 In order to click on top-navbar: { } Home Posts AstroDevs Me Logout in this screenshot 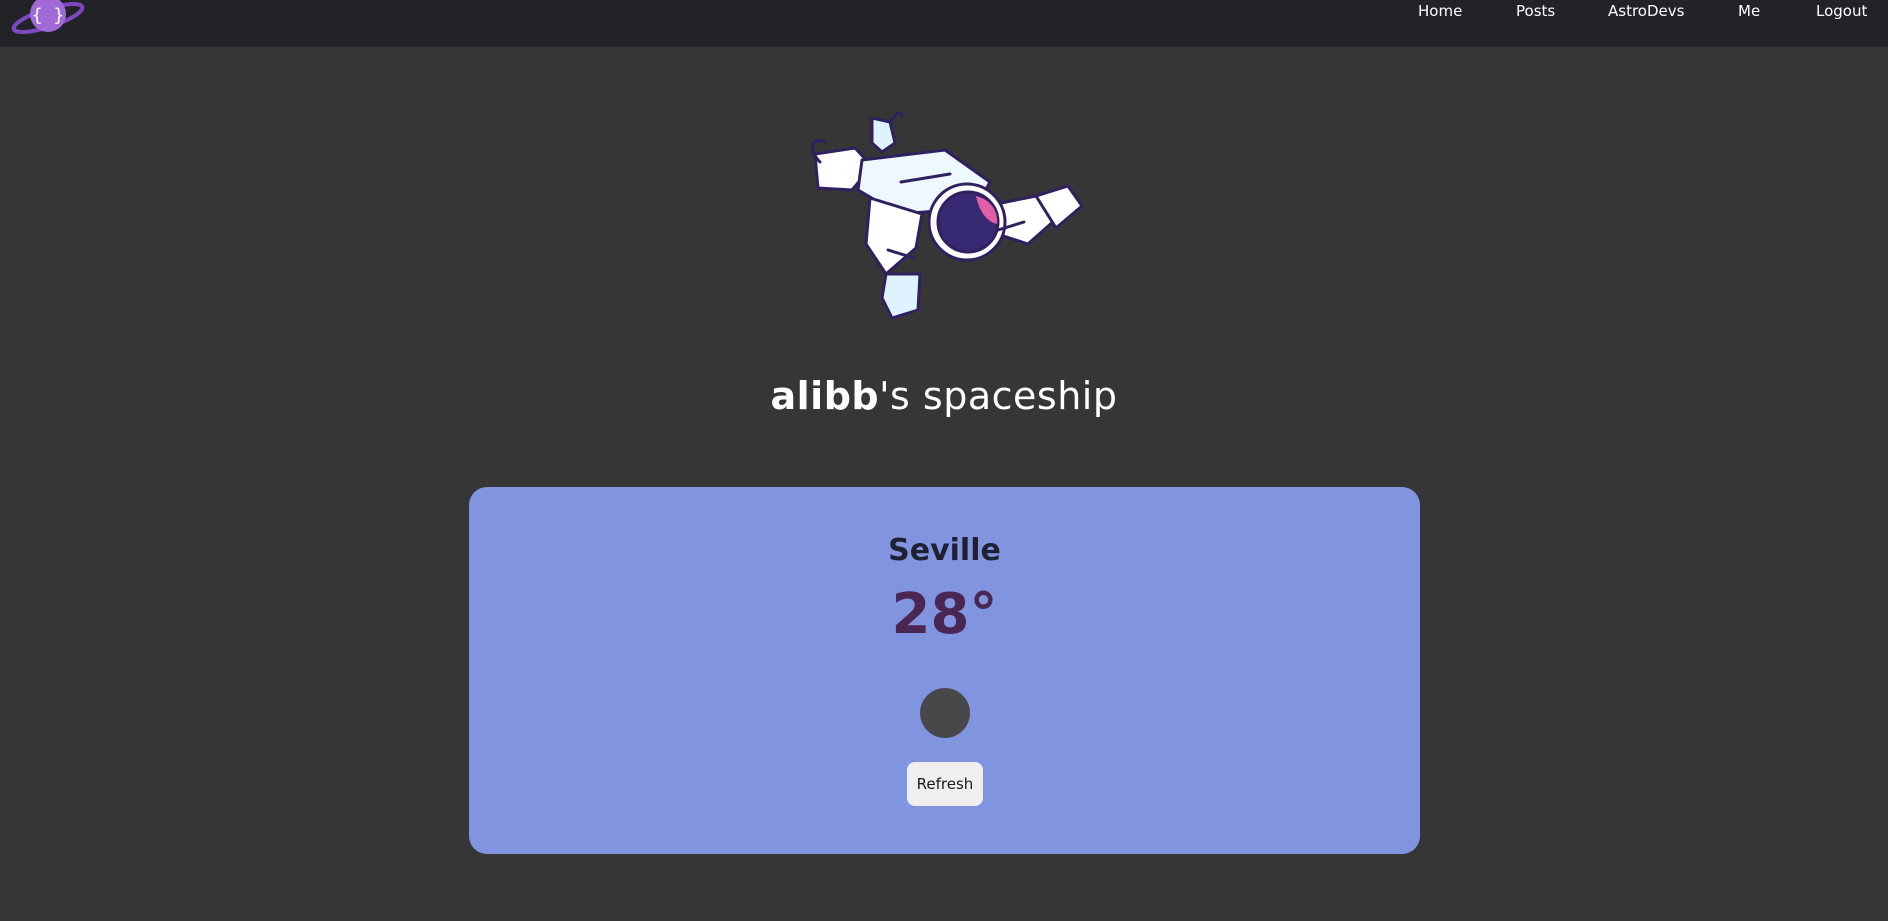, I will do `click(944, 23)`.